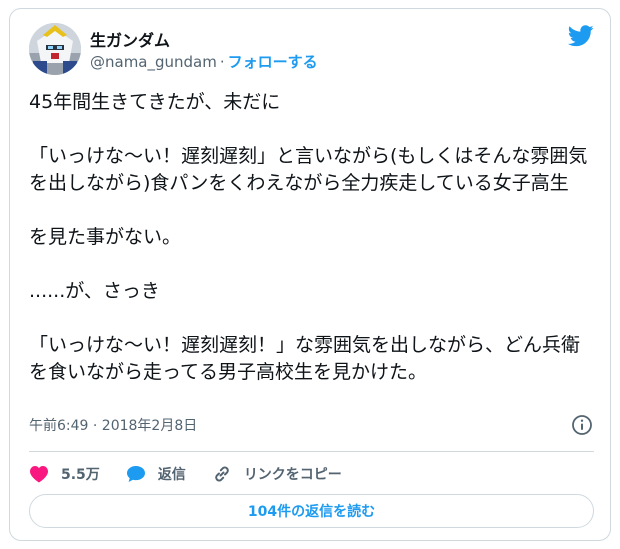 This screenshot has height=549, width=620. I want to click on avatar, so click(55, 49).